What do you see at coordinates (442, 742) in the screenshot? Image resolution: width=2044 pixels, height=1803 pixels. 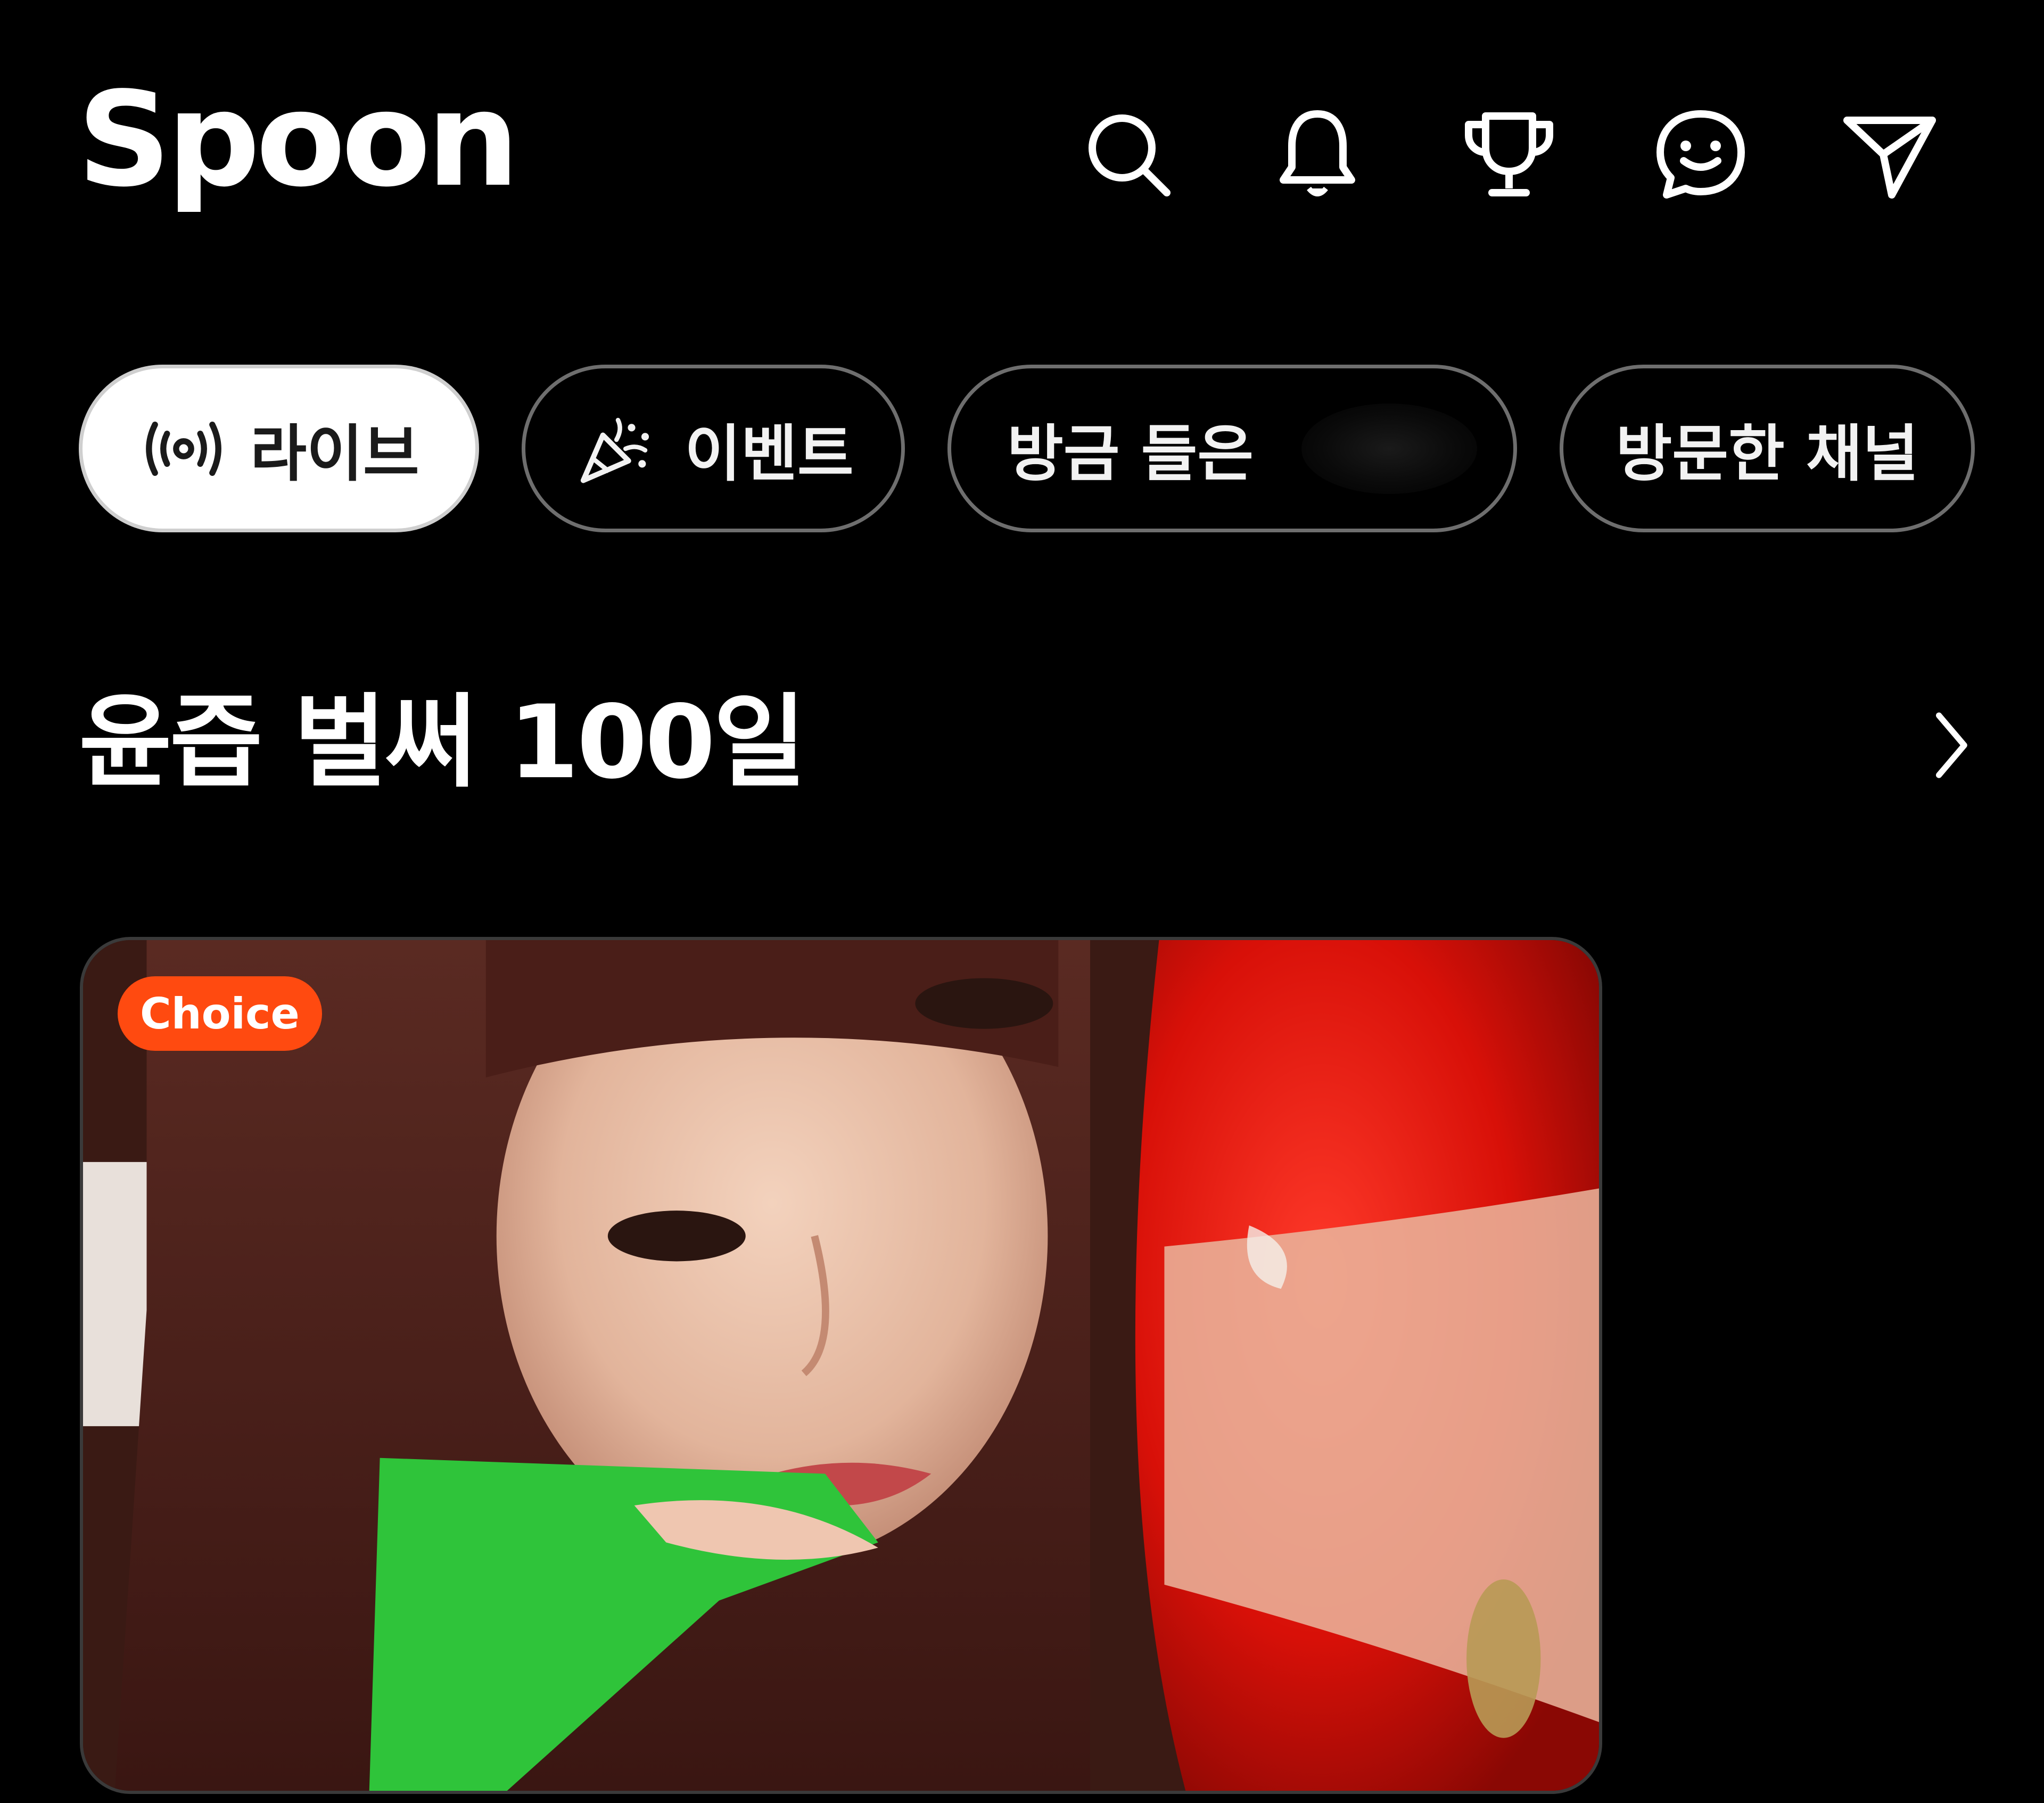 I see `section-title: 윤즙 벌써 100일` at bounding box center [442, 742].